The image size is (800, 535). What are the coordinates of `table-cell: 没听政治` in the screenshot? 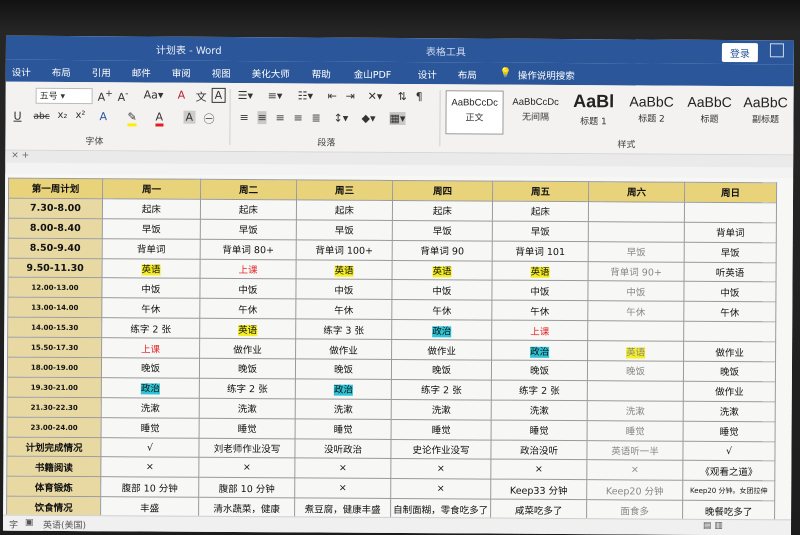 It's located at (343, 448).